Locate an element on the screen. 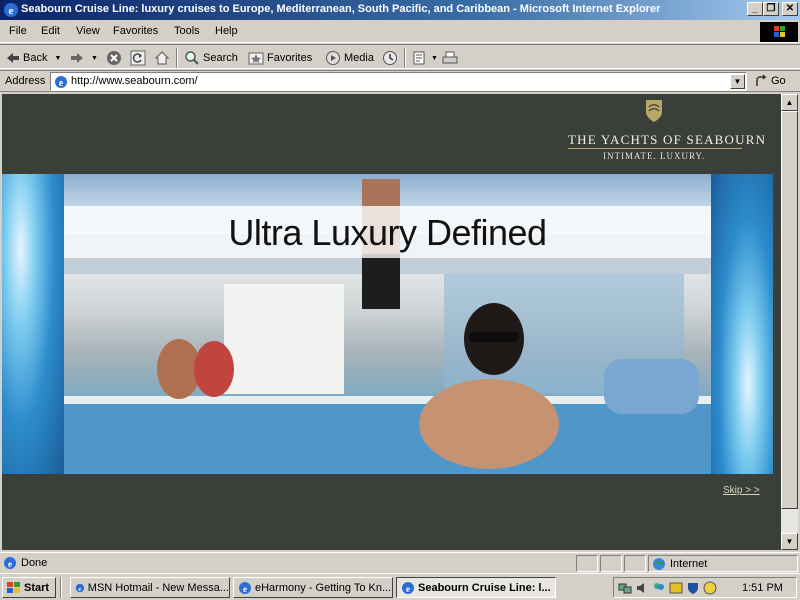 The width and height of the screenshot is (800, 600). forward-button: ▼ is located at coordinates (84, 58).